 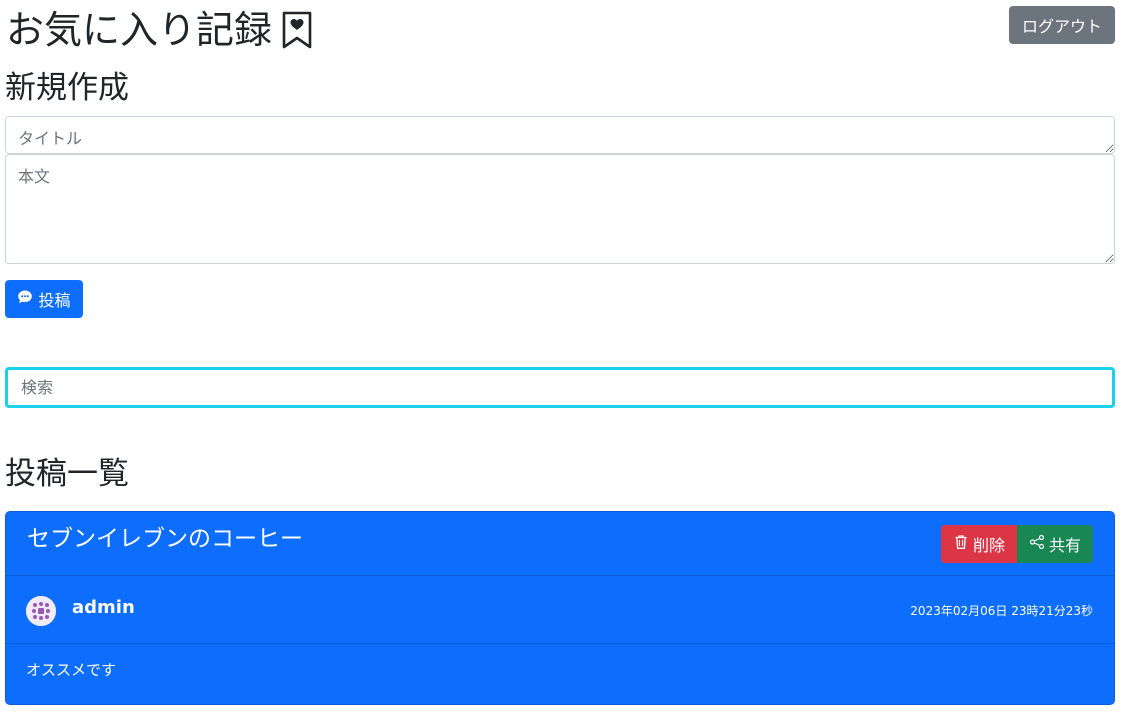 What do you see at coordinates (25, 299) in the screenshot?
I see `chat-icon` at bounding box center [25, 299].